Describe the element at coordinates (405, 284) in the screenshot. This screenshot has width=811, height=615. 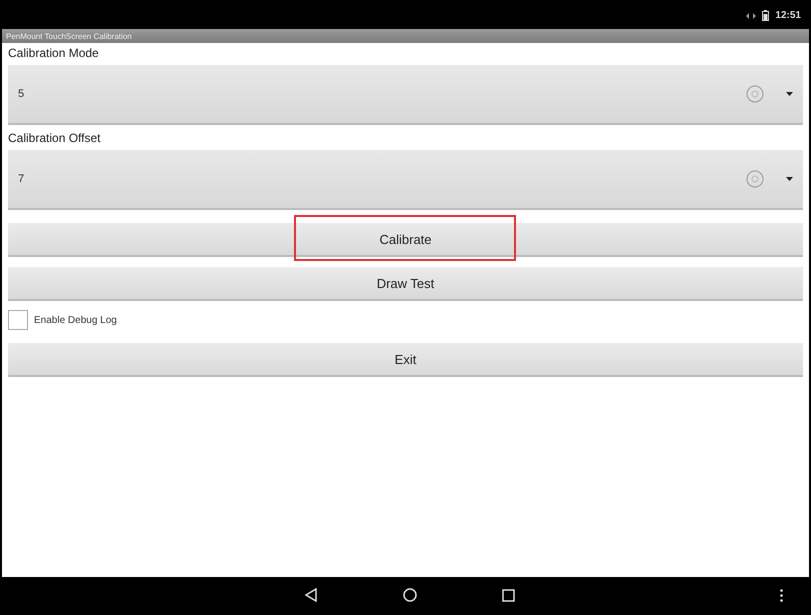
I see `action-button: Draw Test` at that location.